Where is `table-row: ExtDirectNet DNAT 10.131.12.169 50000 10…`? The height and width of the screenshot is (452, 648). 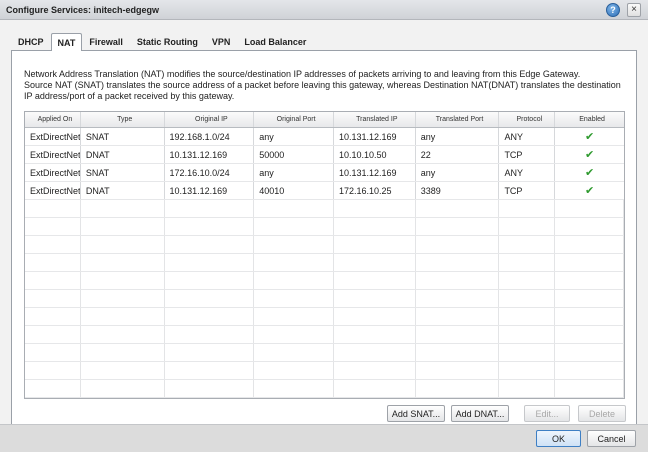
table-row: ExtDirectNet DNAT 10.131.12.169 50000 10… is located at coordinates (324, 155).